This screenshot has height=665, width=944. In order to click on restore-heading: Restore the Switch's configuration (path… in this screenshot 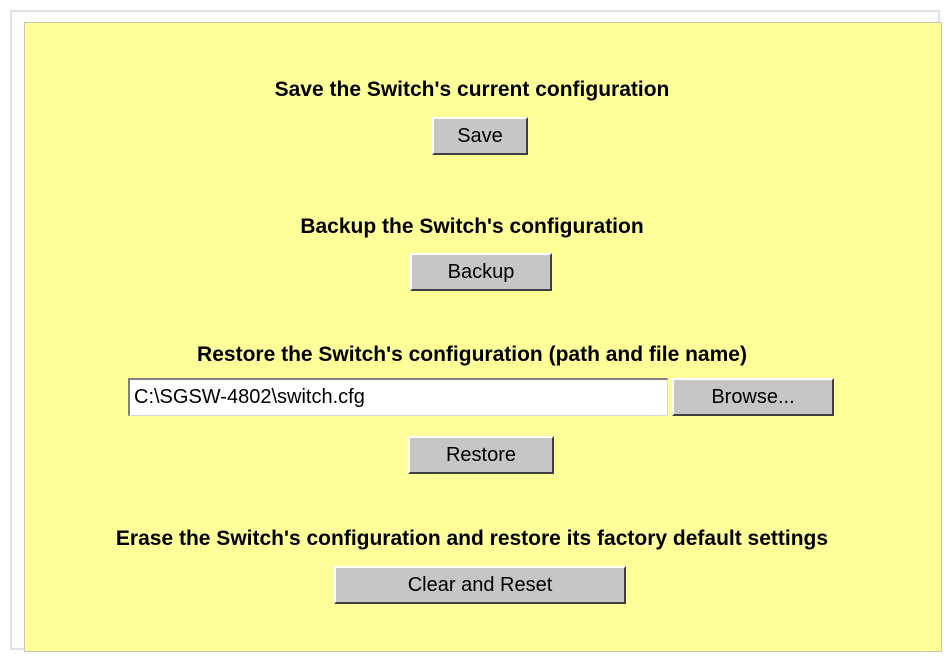, I will do `click(472, 354)`.